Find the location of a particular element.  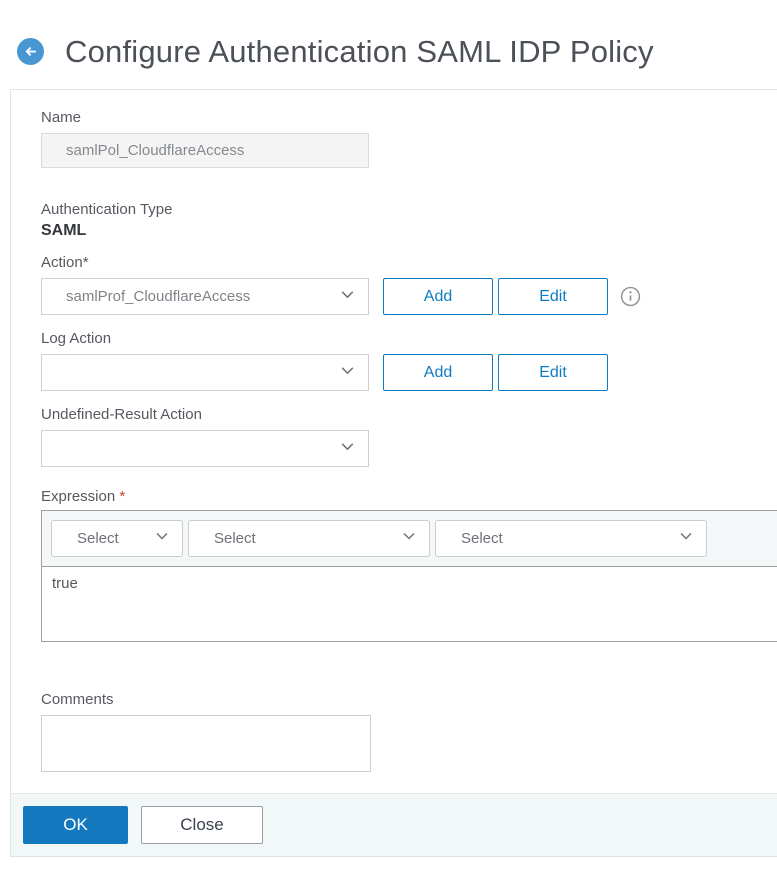

log-action-label: Log Action is located at coordinates (76, 338).